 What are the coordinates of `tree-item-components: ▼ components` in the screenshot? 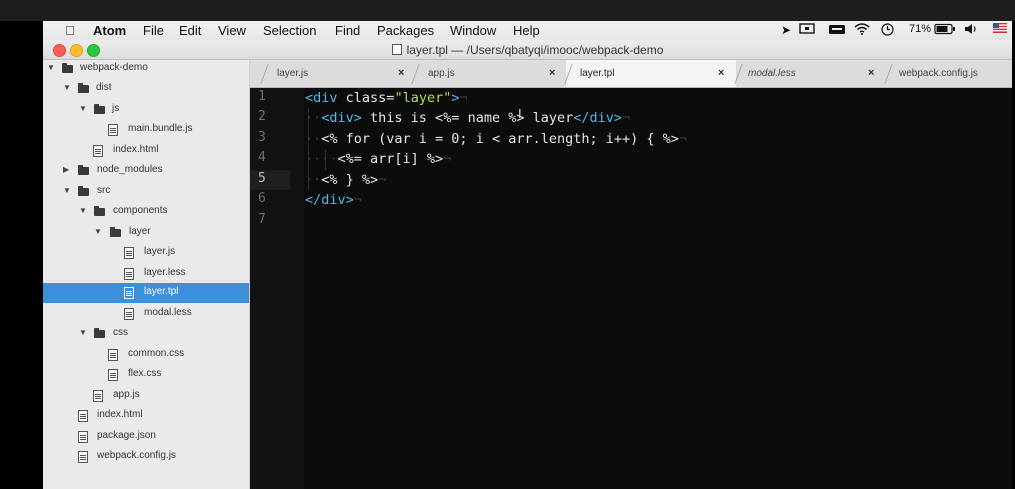 It's located at (146, 212).